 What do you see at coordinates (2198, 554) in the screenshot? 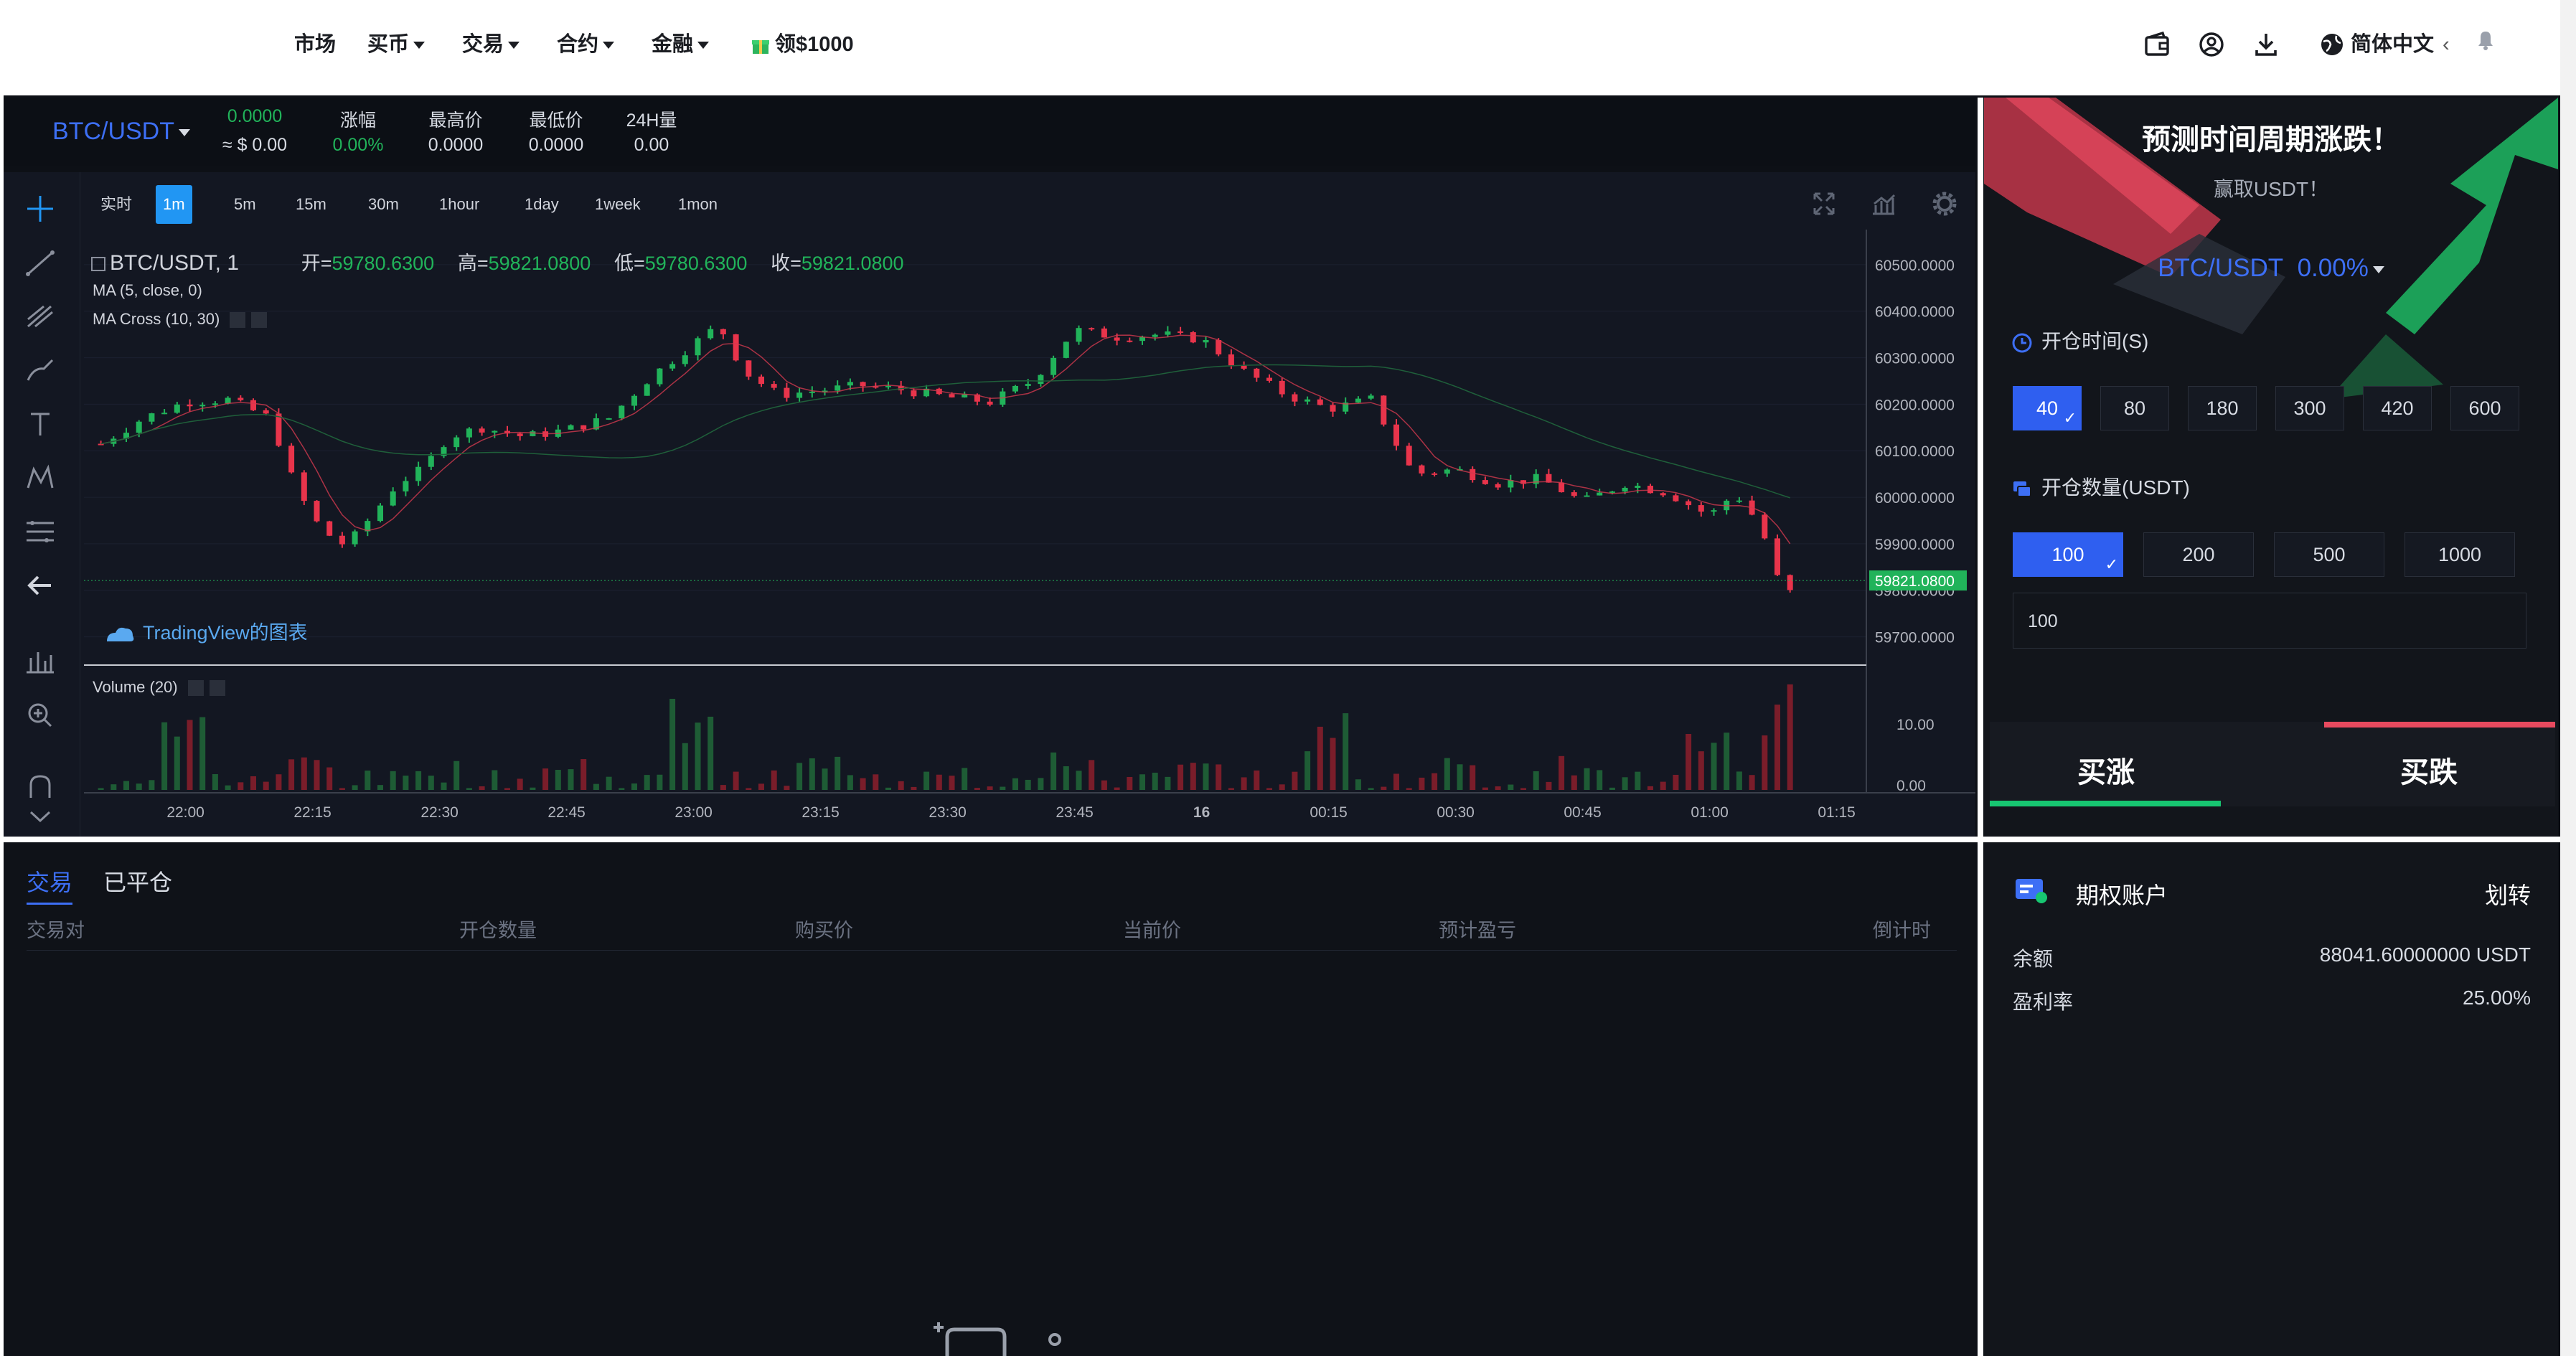
I see `amount-option-200: 200` at bounding box center [2198, 554].